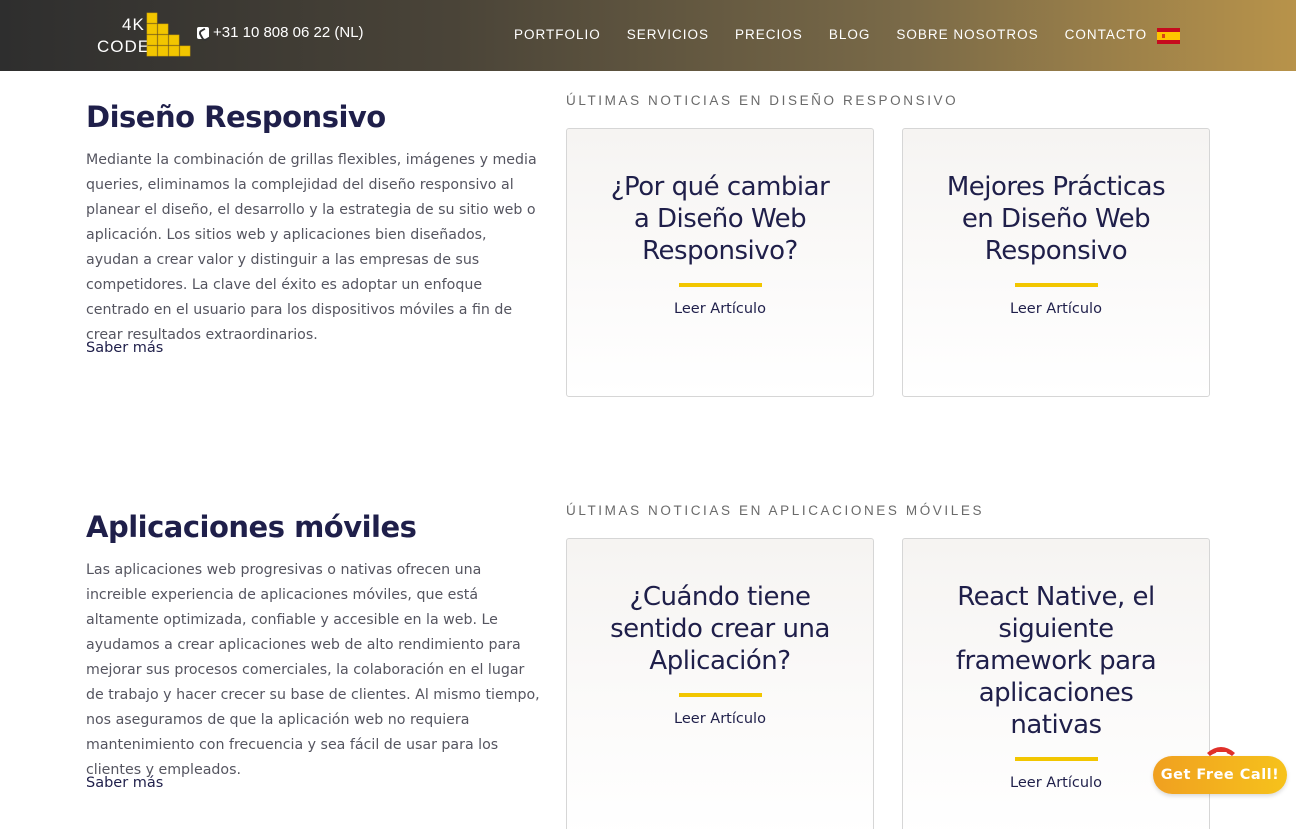 This screenshot has width=1296, height=829. What do you see at coordinates (203, 32) in the screenshot?
I see `phone-icon` at bounding box center [203, 32].